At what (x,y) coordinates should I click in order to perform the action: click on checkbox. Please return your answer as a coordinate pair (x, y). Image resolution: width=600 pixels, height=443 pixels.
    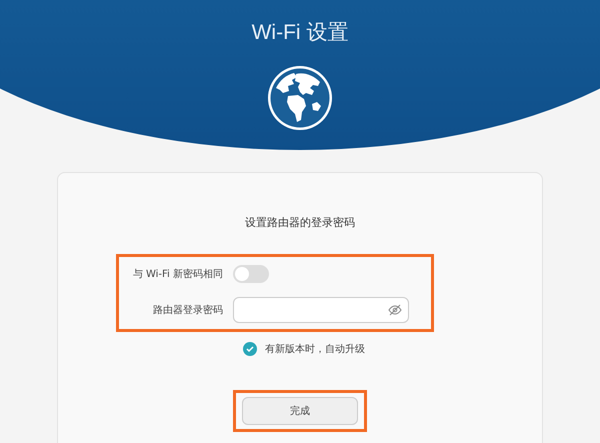
    Looking at the image, I should click on (250, 349).